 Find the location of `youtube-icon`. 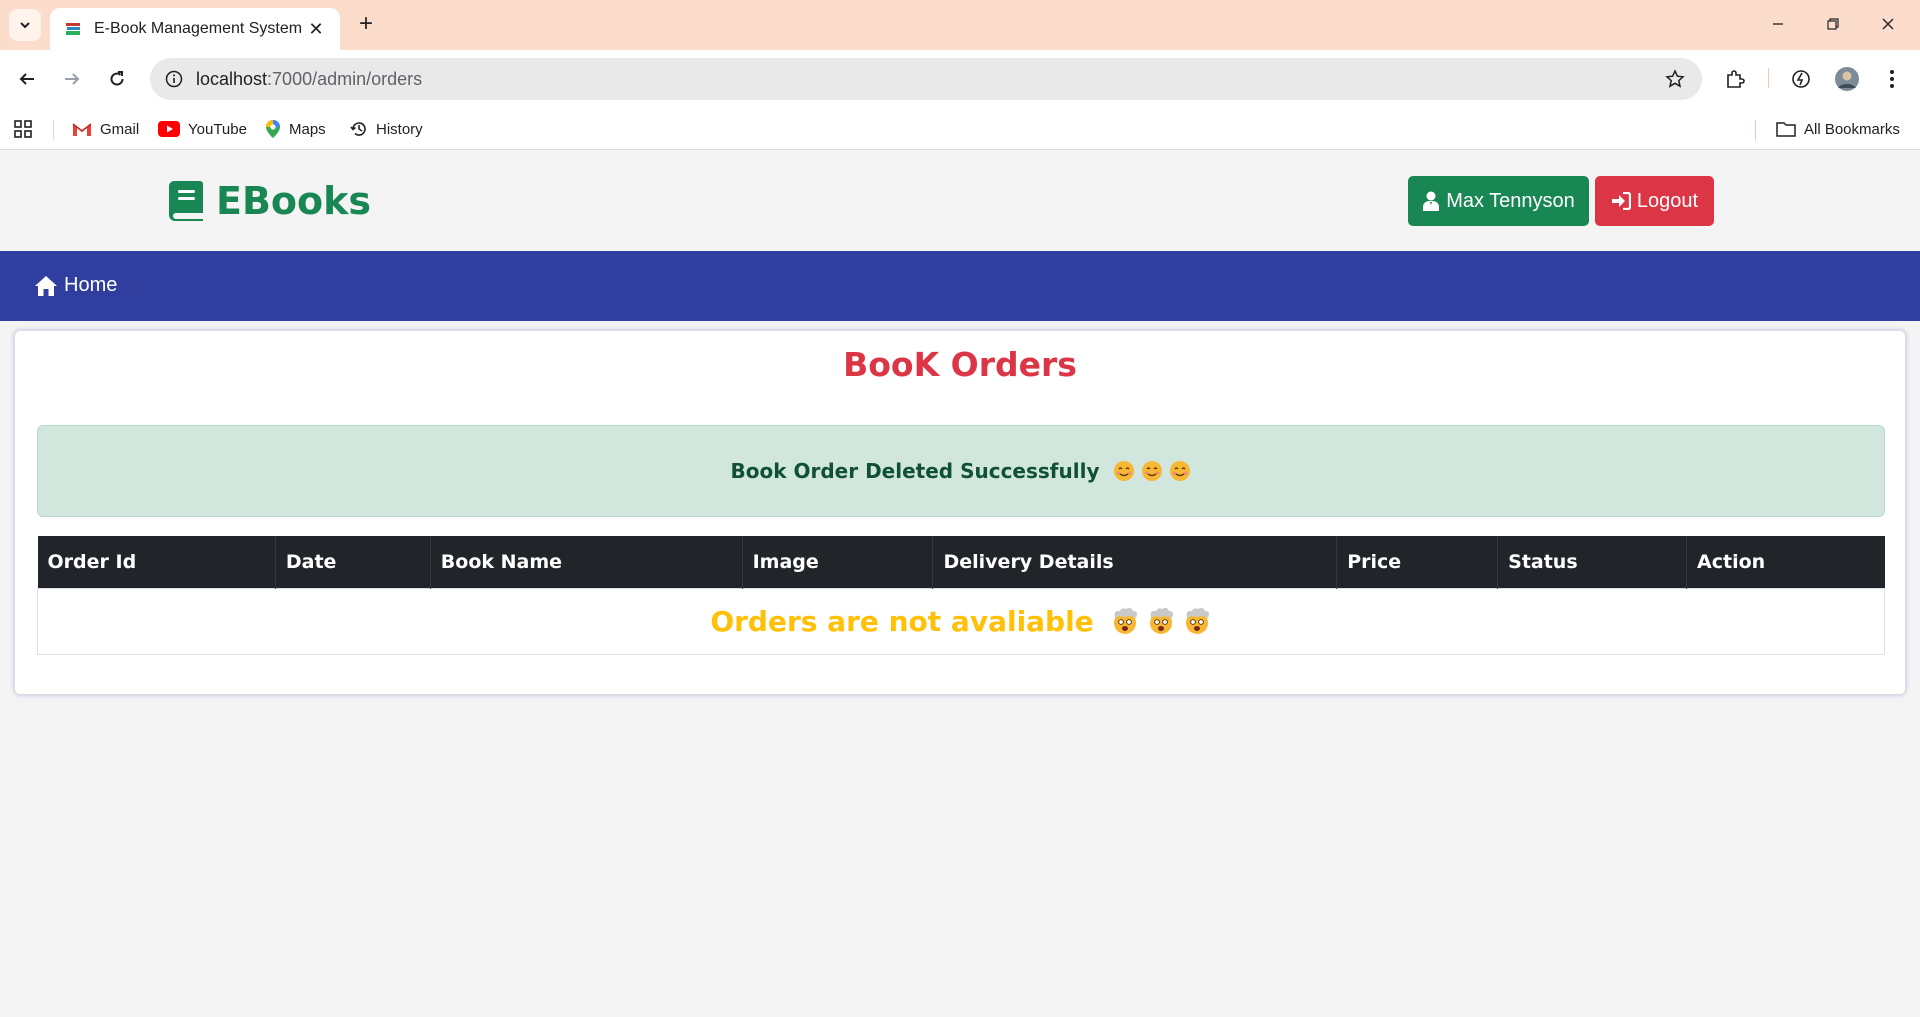

youtube-icon is located at coordinates (169, 129).